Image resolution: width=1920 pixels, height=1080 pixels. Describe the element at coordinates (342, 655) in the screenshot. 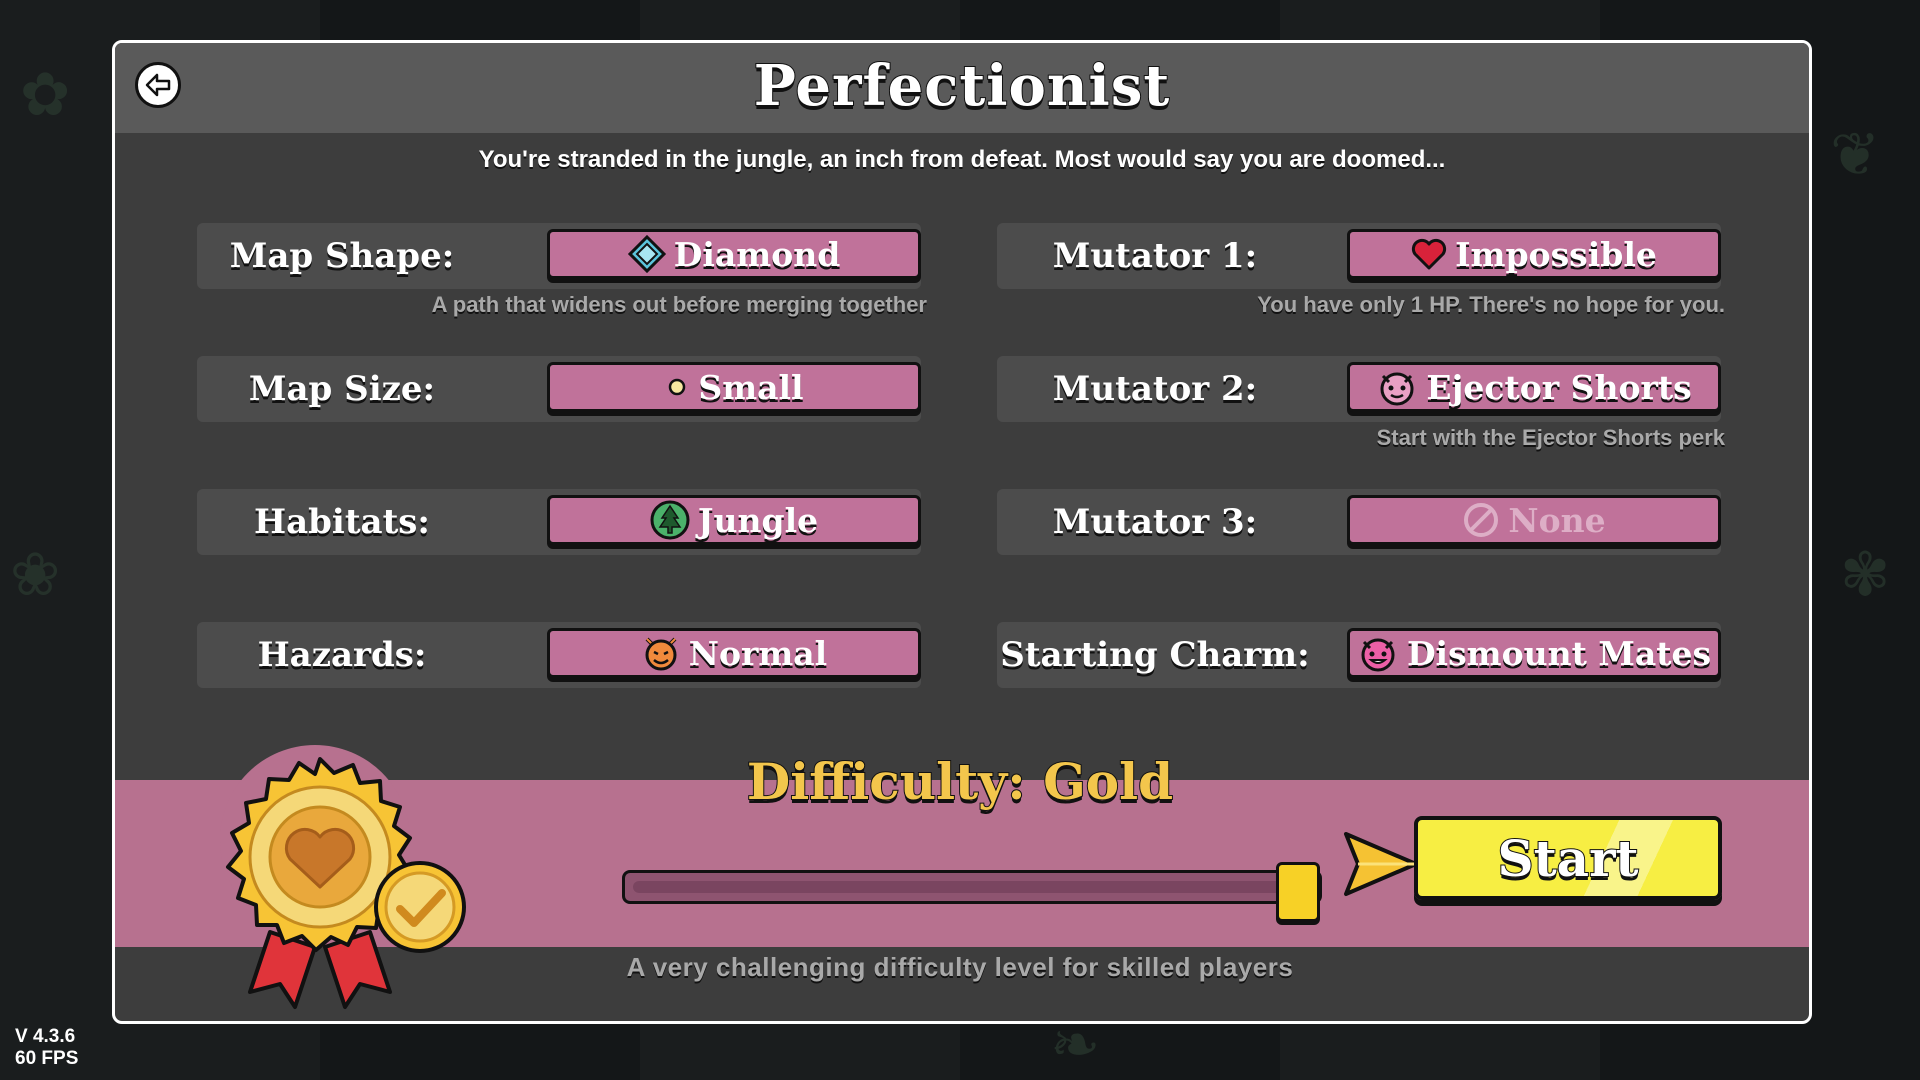

I see `option-label: Hazards:` at that location.